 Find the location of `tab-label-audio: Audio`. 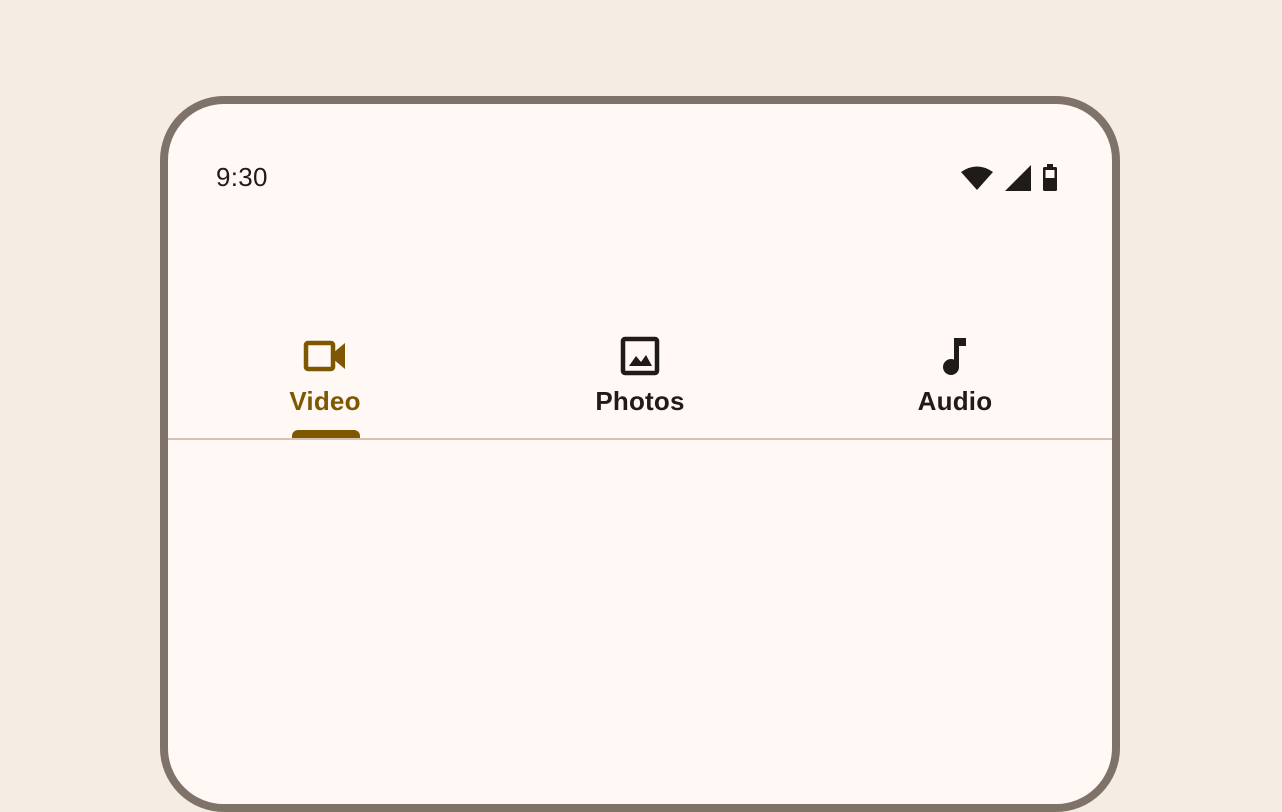

tab-label-audio: Audio is located at coordinates (955, 401).